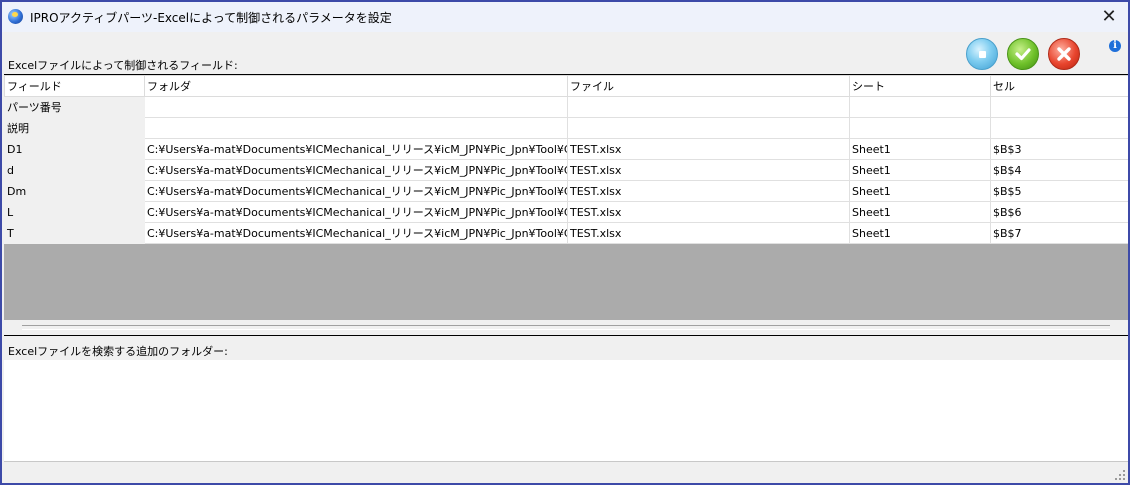 This screenshot has height=485, width=1130. I want to click on cell-ref-cell: $B$3, so click(1059, 149).